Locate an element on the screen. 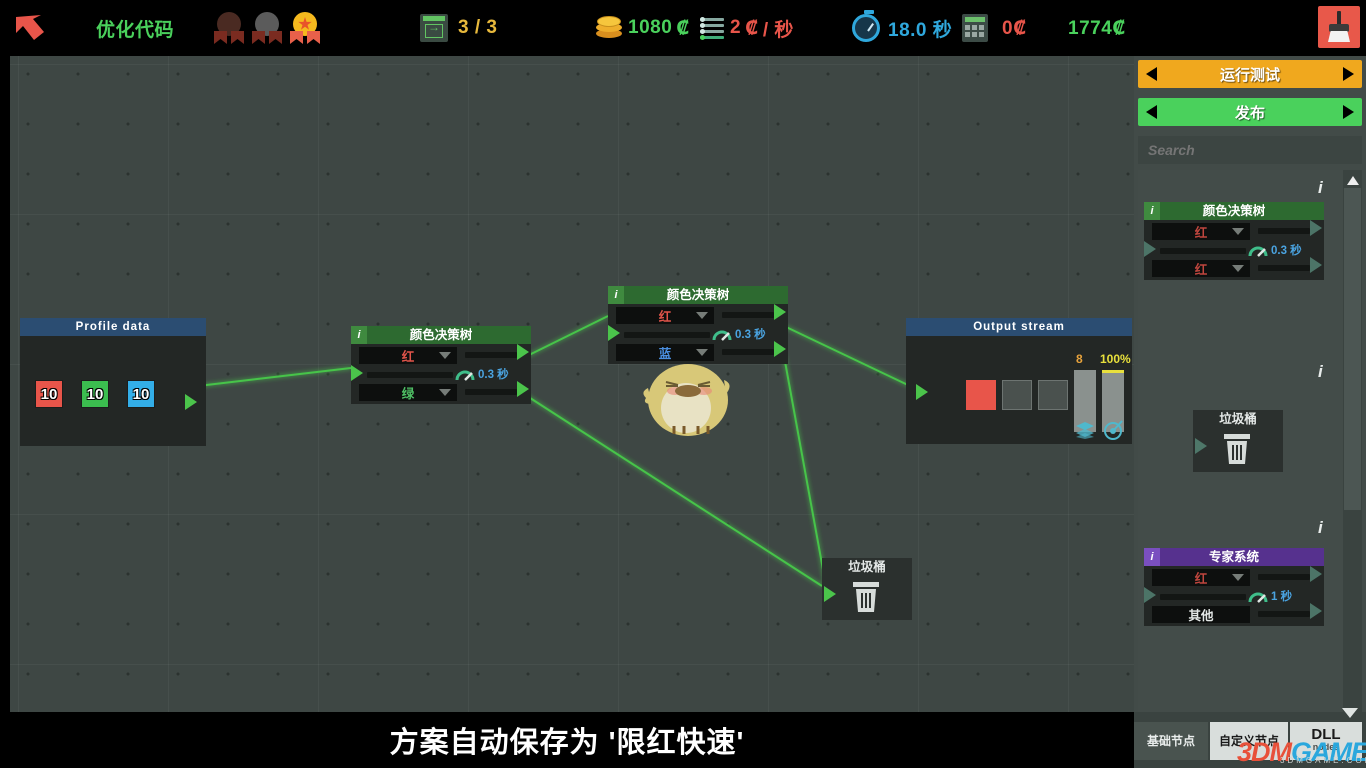 The width and height of the screenshot is (1366, 768). timer-counter: 18.0 秒 is located at coordinates (902, 28).